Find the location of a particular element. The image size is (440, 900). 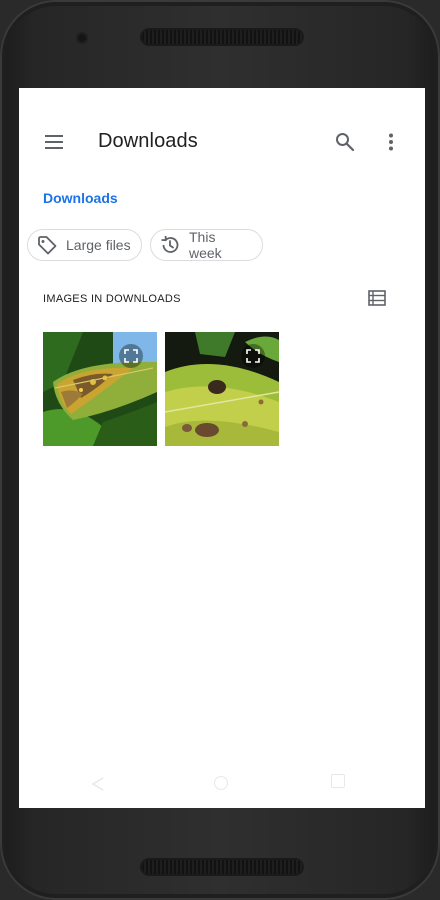

bottom-speaker is located at coordinates (222, 867).